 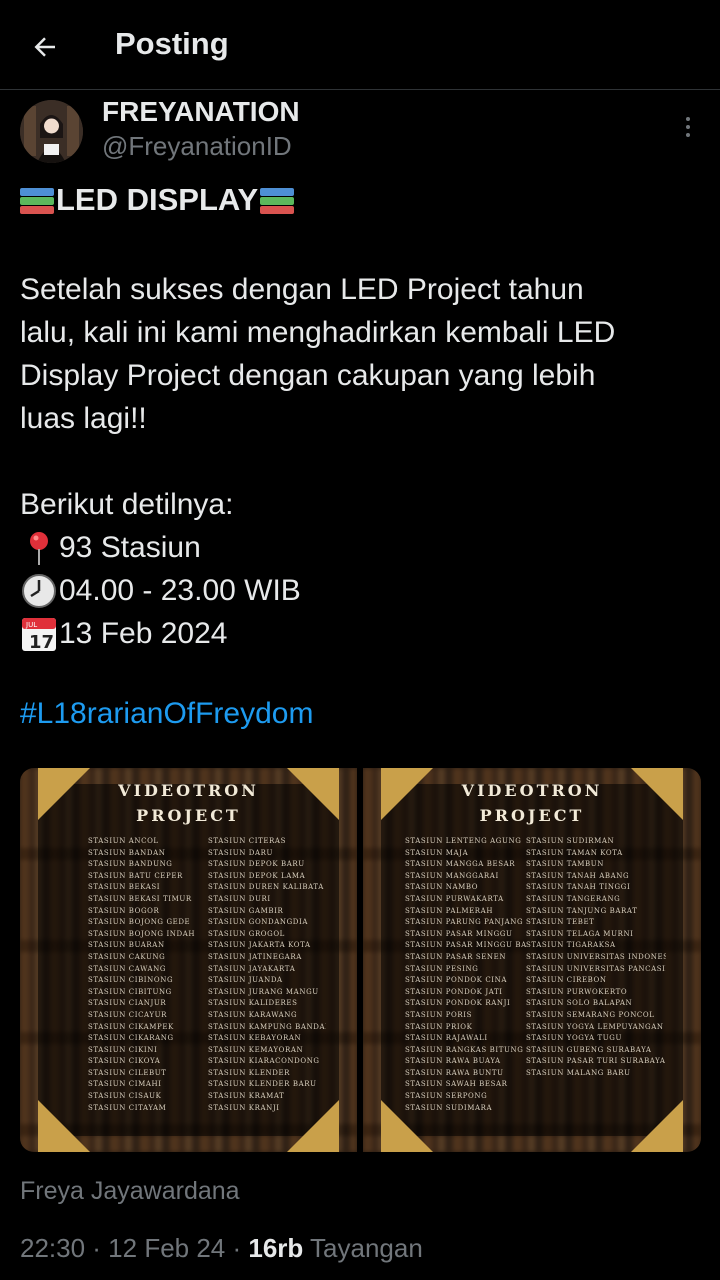 What do you see at coordinates (263, 991) in the screenshot?
I see `station-name: Stasiun Jurang Mangu` at bounding box center [263, 991].